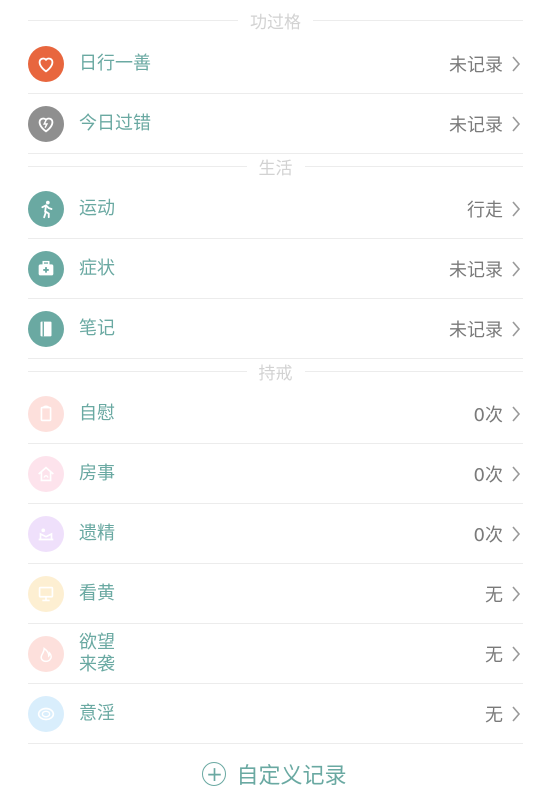 The height and width of the screenshot is (797, 549). I want to click on notebook-icon, so click(46, 328).